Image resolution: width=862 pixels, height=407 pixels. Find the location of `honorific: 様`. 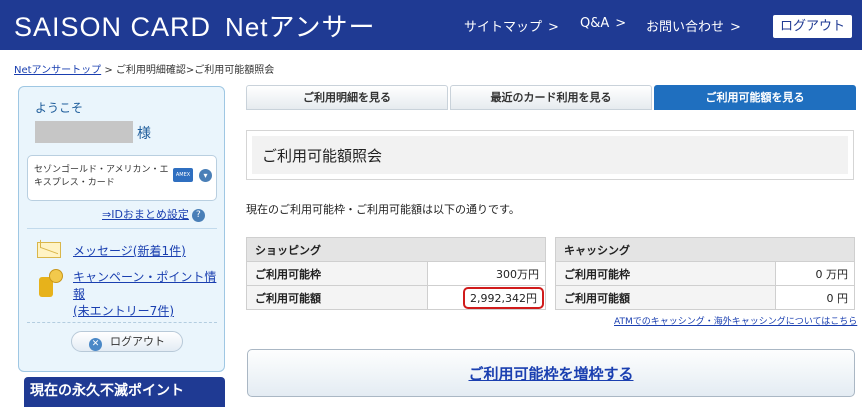

honorific: 様 is located at coordinates (144, 134).